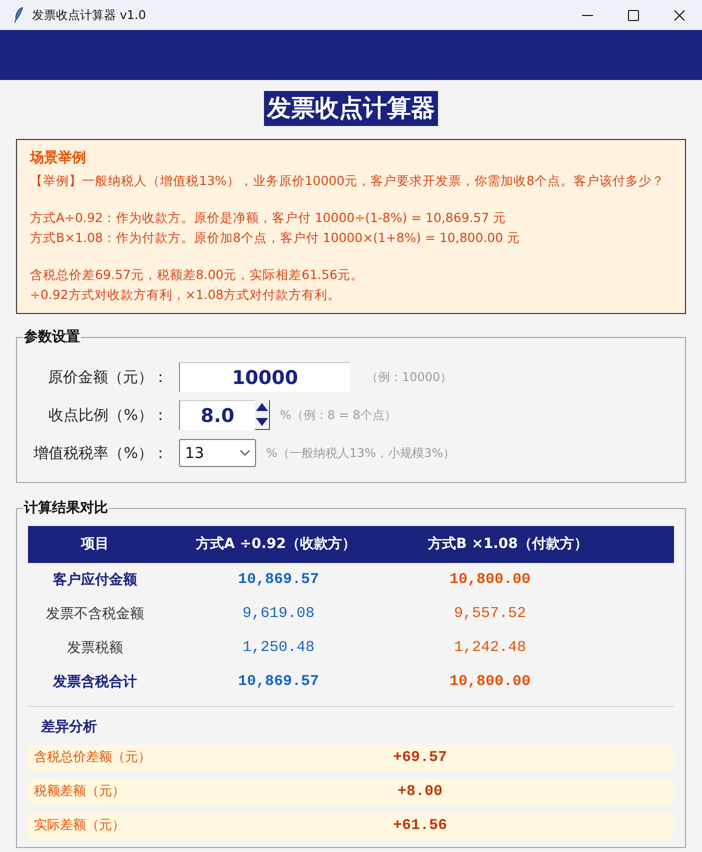 Image resolution: width=702 pixels, height=852 pixels. I want to click on feather-icon, so click(19, 15).